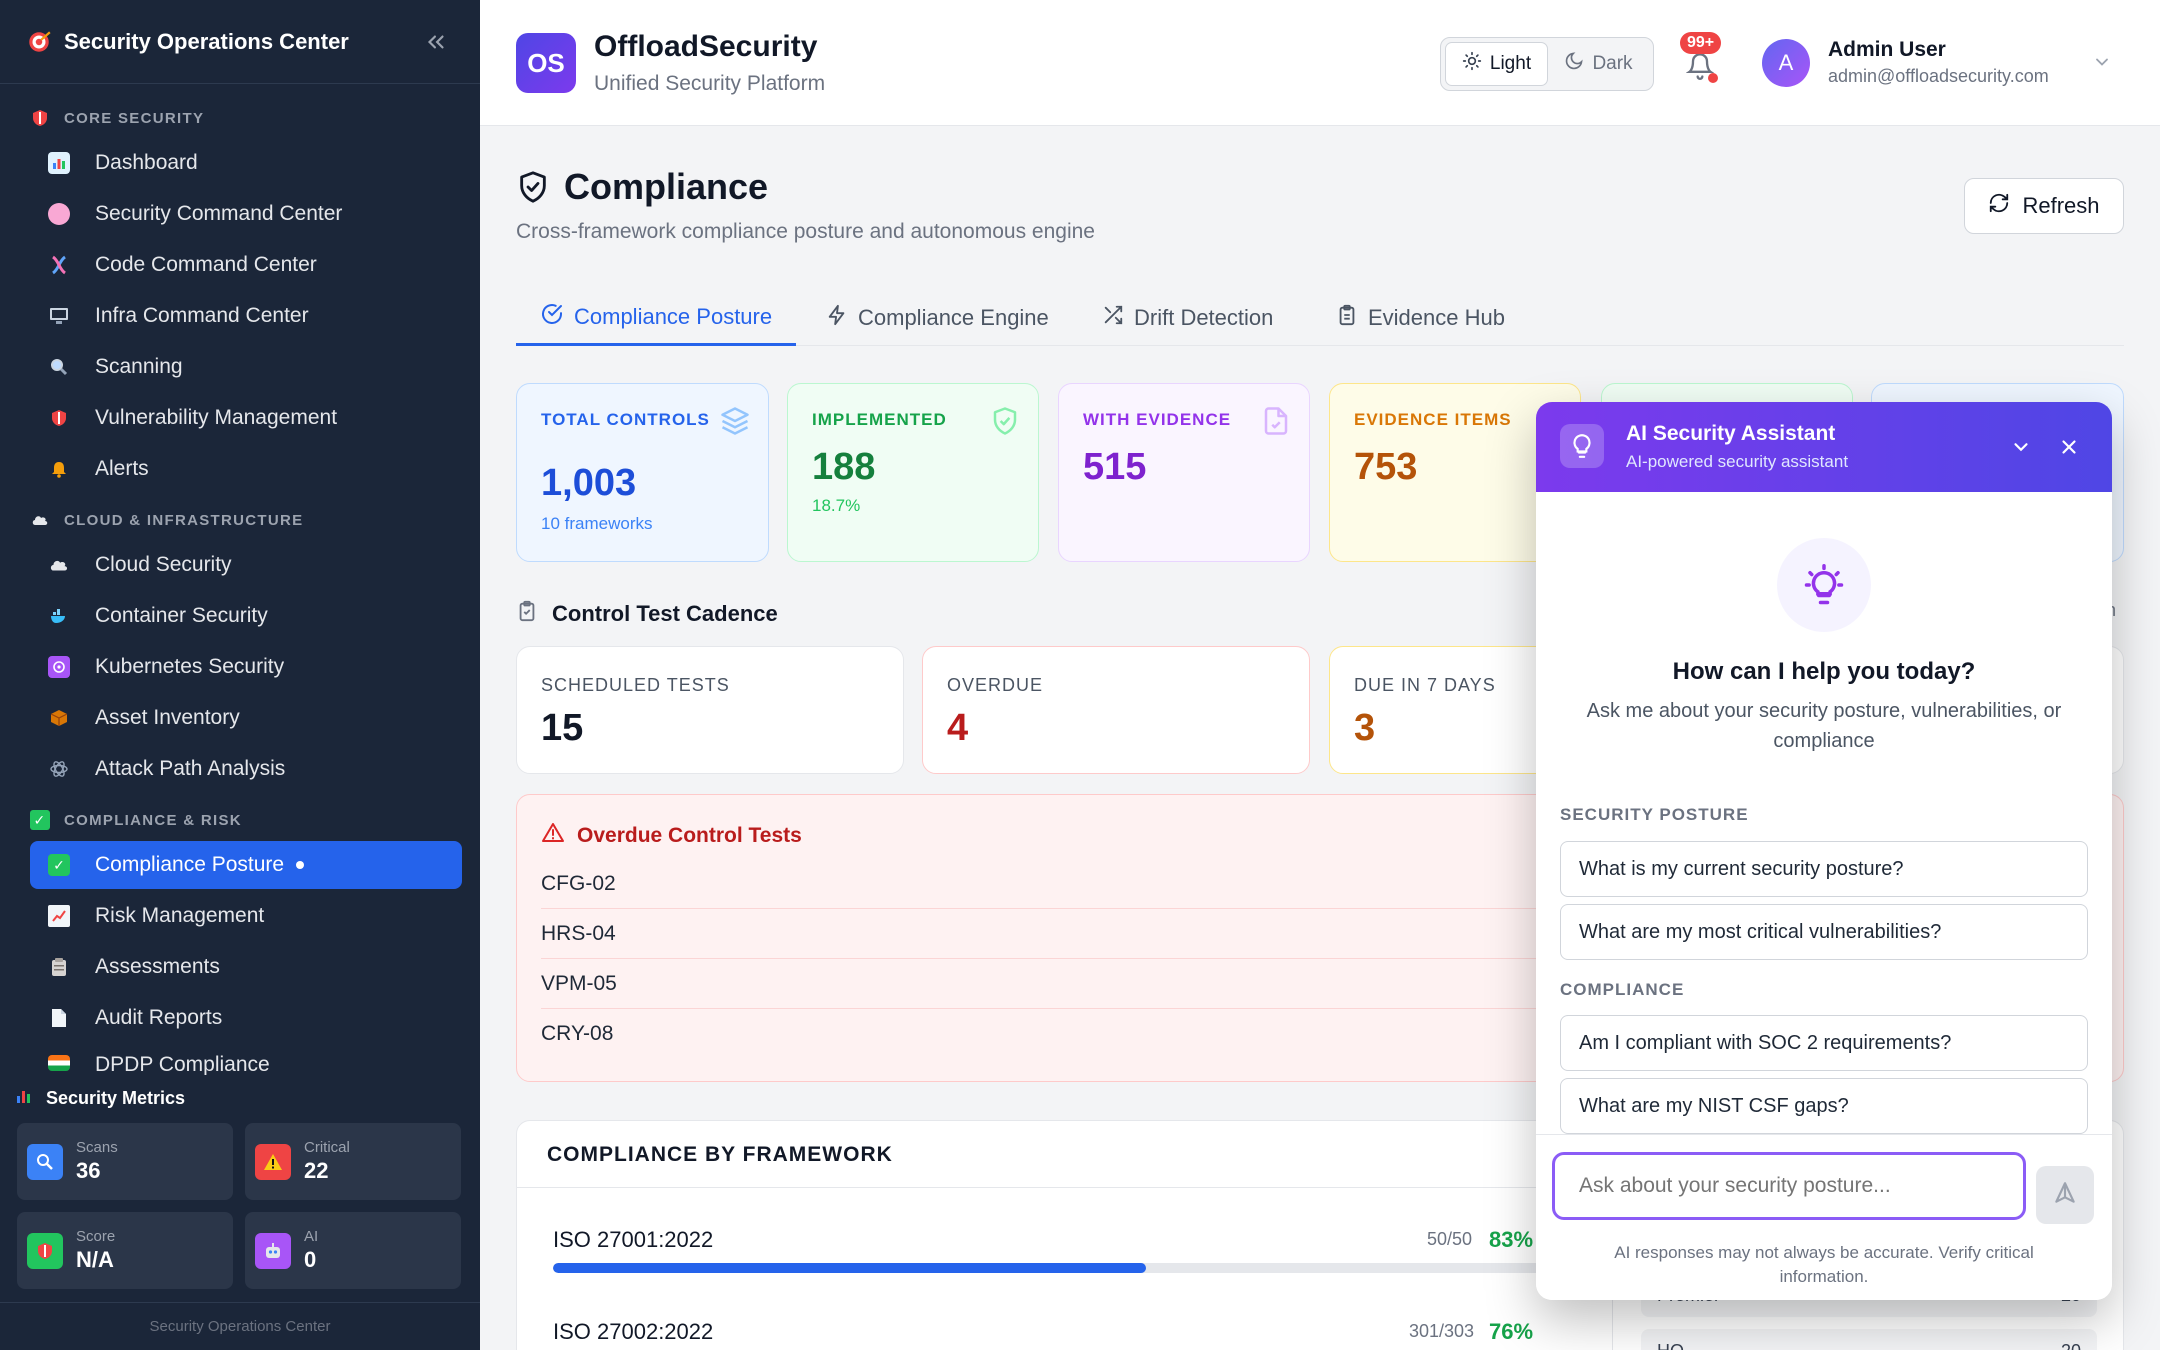  What do you see at coordinates (995, 685) in the screenshot?
I see `cadence-label: OVERDUE` at bounding box center [995, 685].